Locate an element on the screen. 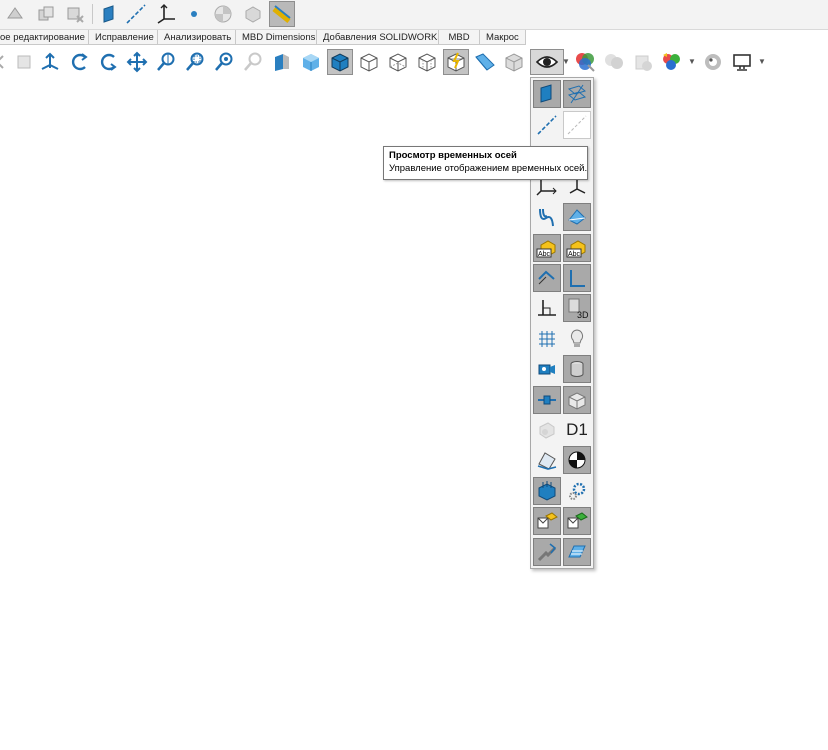 Image resolution: width=828 pixels, height=750 pixels. plane-icon is located at coordinates (109, 14).